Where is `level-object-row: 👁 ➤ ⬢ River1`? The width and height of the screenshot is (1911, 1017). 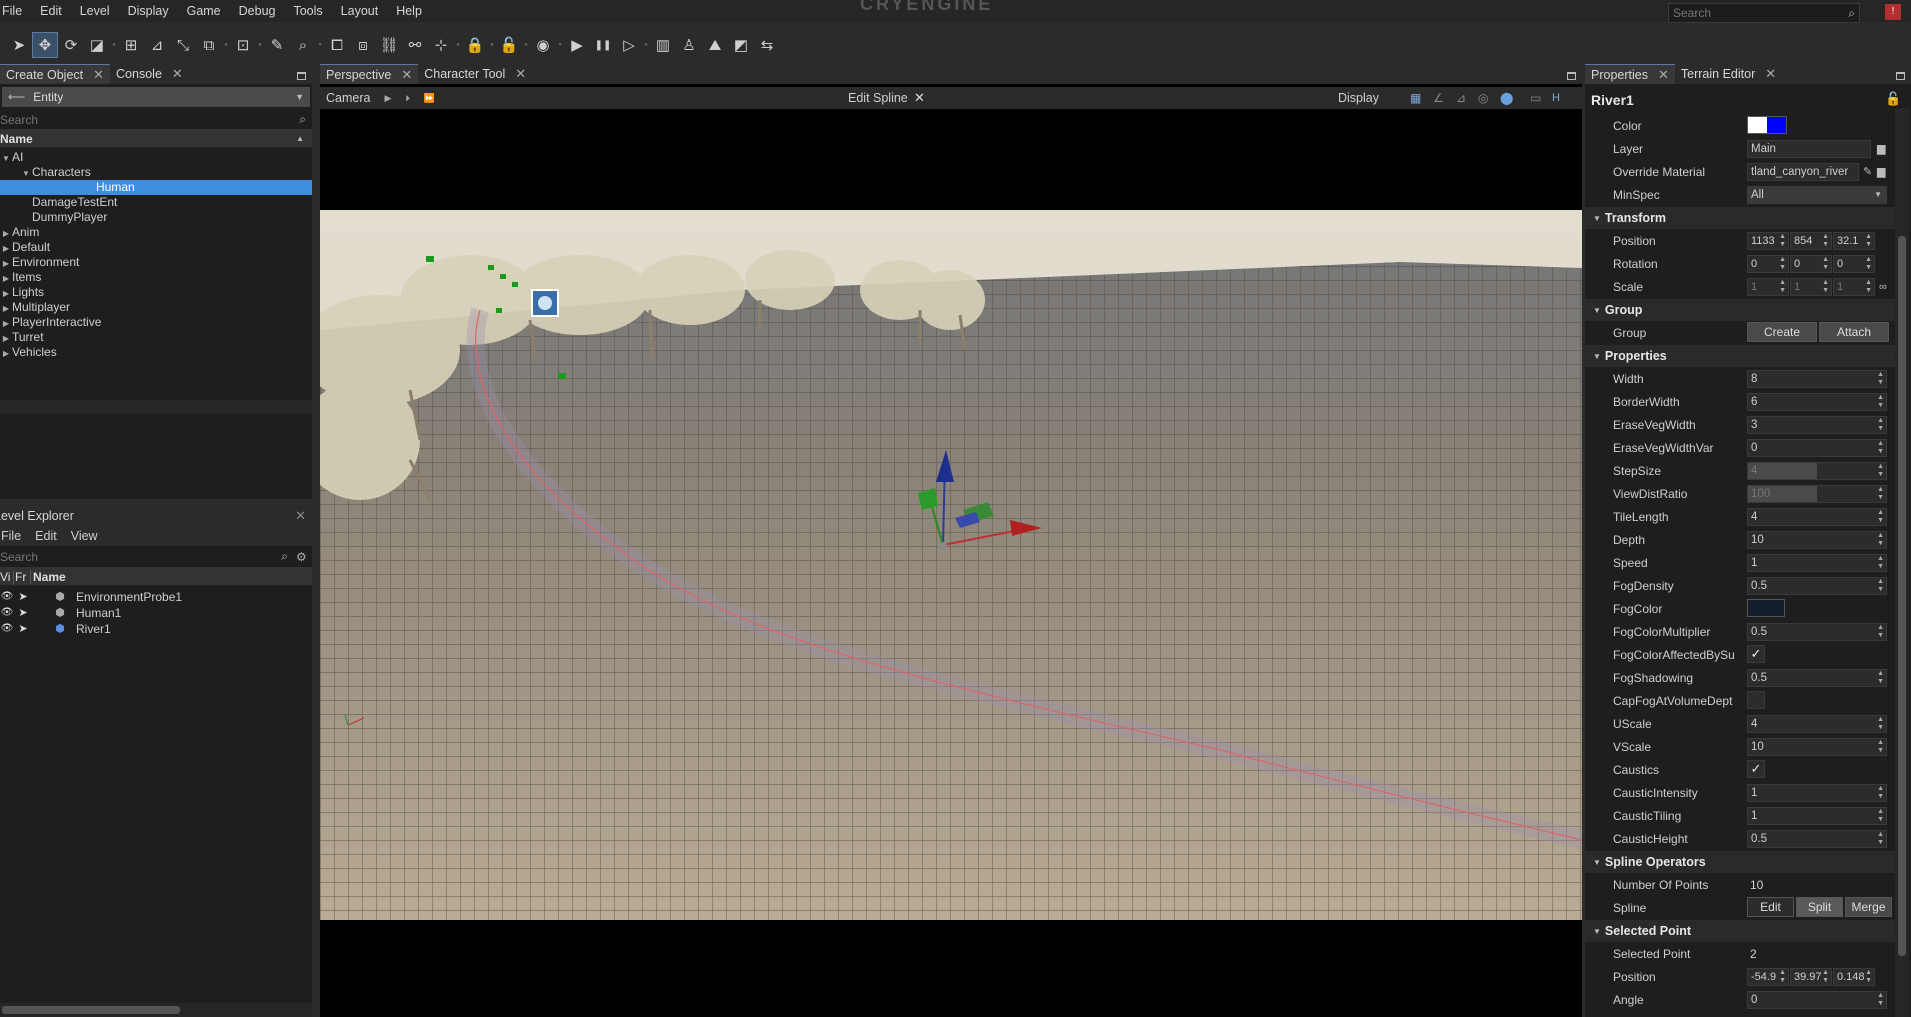
level-object-row: 👁 ➤ ⬢ River1 is located at coordinates (156, 629).